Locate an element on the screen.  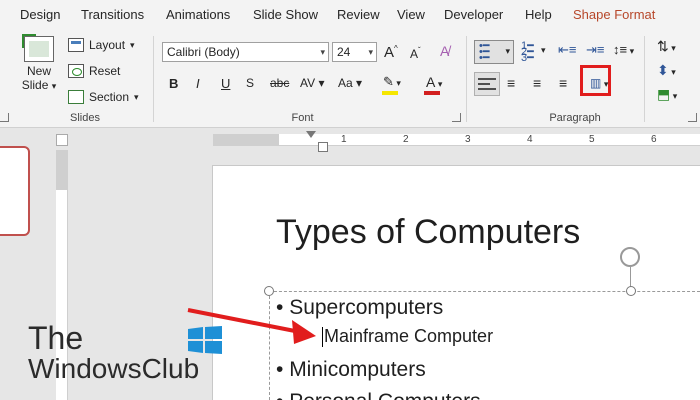
bold-button: B is located at coordinates (173, 83).